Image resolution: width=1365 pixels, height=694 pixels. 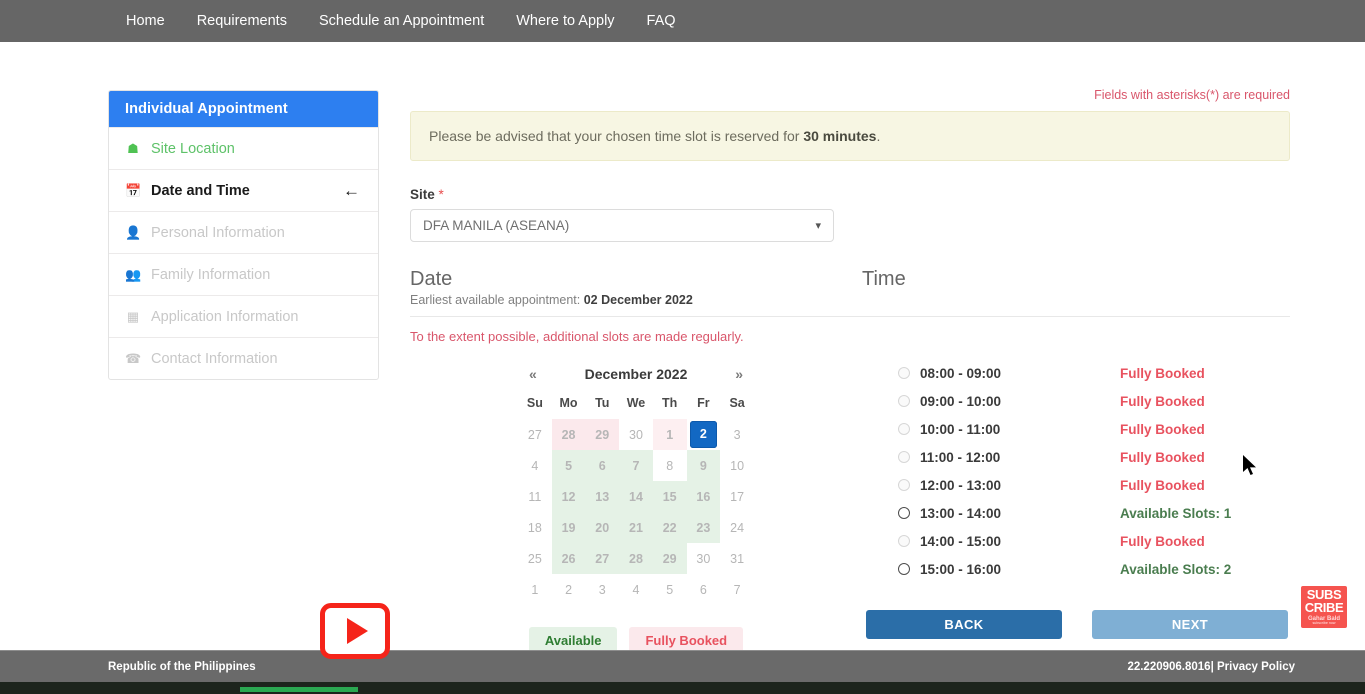 What do you see at coordinates (534, 558) in the screenshot?
I see `calendar-day-25: 25` at bounding box center [534, 558].